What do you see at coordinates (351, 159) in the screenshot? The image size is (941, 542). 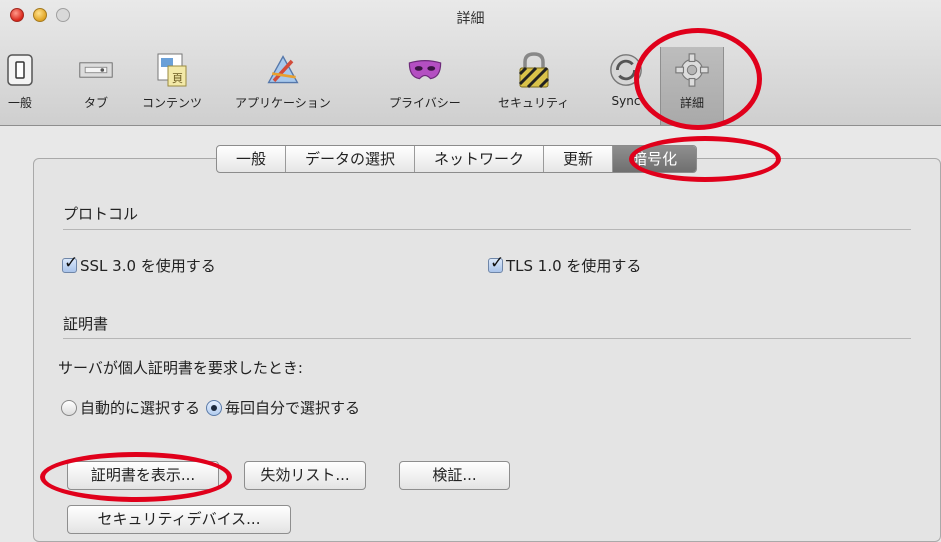 I see `tab-data-choices: データの選択` at bounding box center [351, 159].